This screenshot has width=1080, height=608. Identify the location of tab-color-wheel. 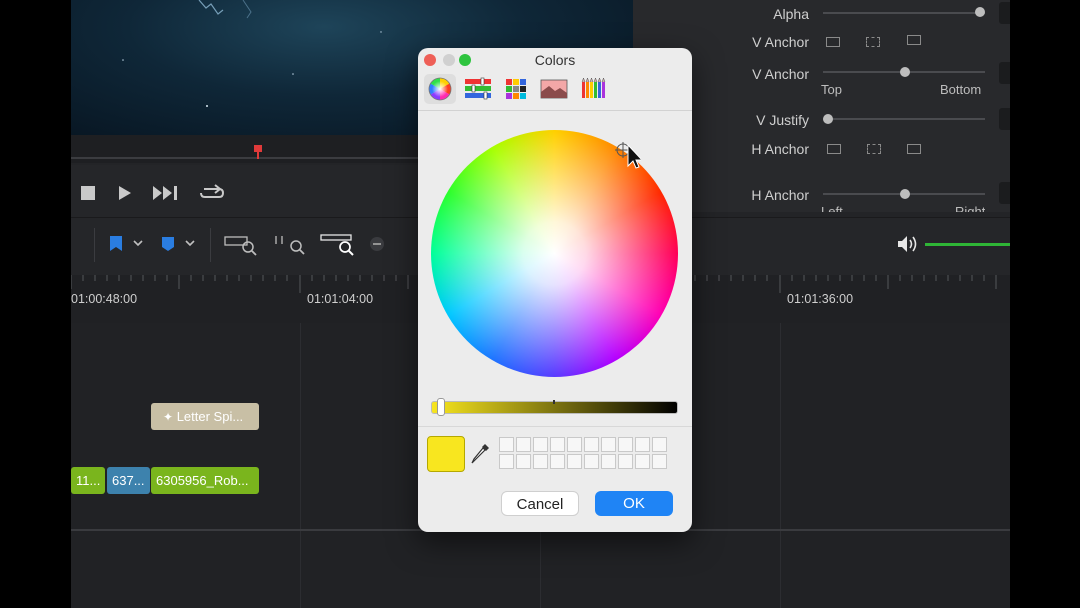
(440, 89).